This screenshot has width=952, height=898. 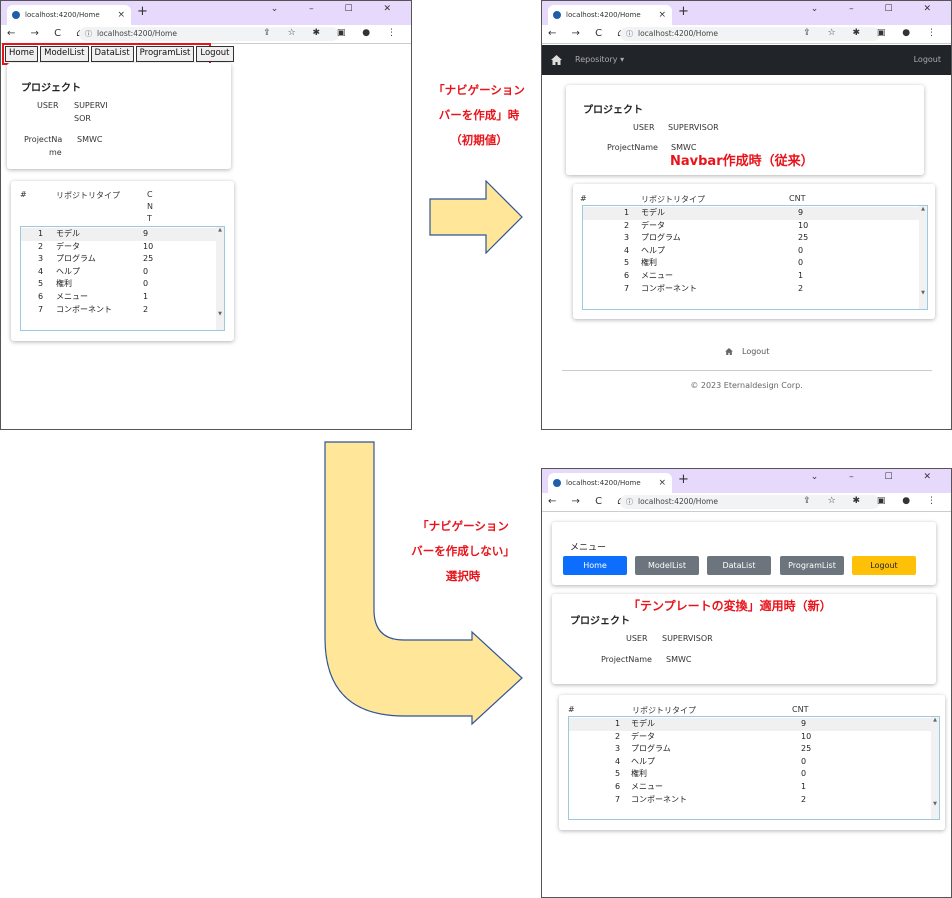 I want to click on menu-button-programlist: ProgramList, so click(x=812, y=565).